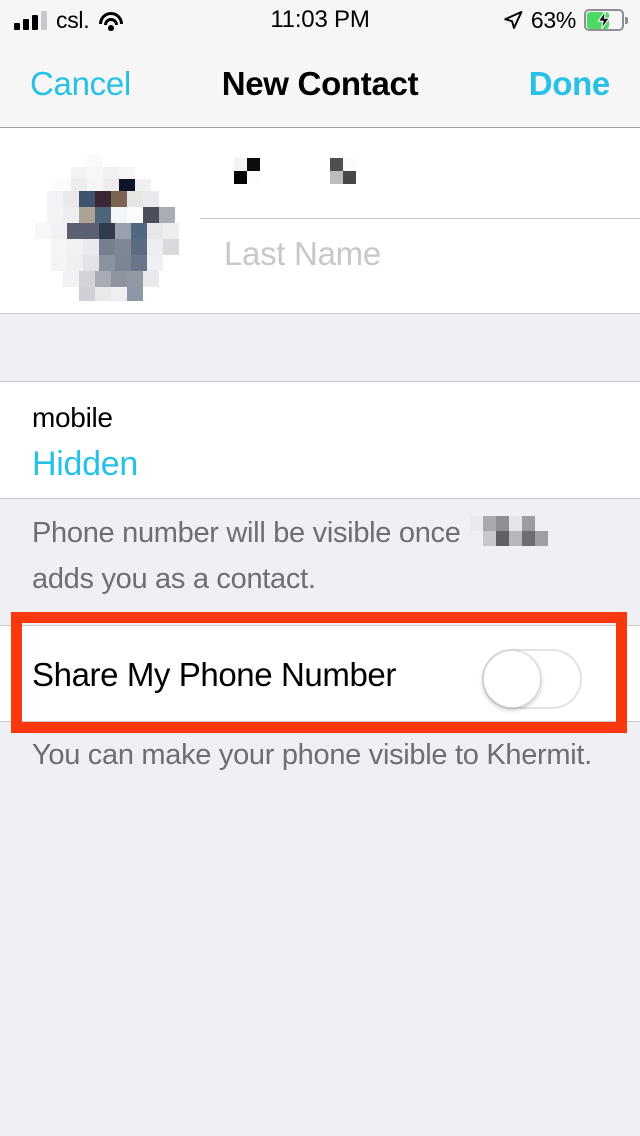  Describe the element at coordinates (320, 20) in the screenshot. I see `status-bar: csl. 11:03 PM 63%` at that location.